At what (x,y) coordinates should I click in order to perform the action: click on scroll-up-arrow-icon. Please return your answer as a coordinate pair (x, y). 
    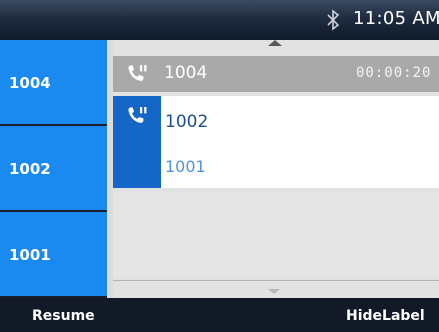
    Looking at the image, I should click on (275, 43).